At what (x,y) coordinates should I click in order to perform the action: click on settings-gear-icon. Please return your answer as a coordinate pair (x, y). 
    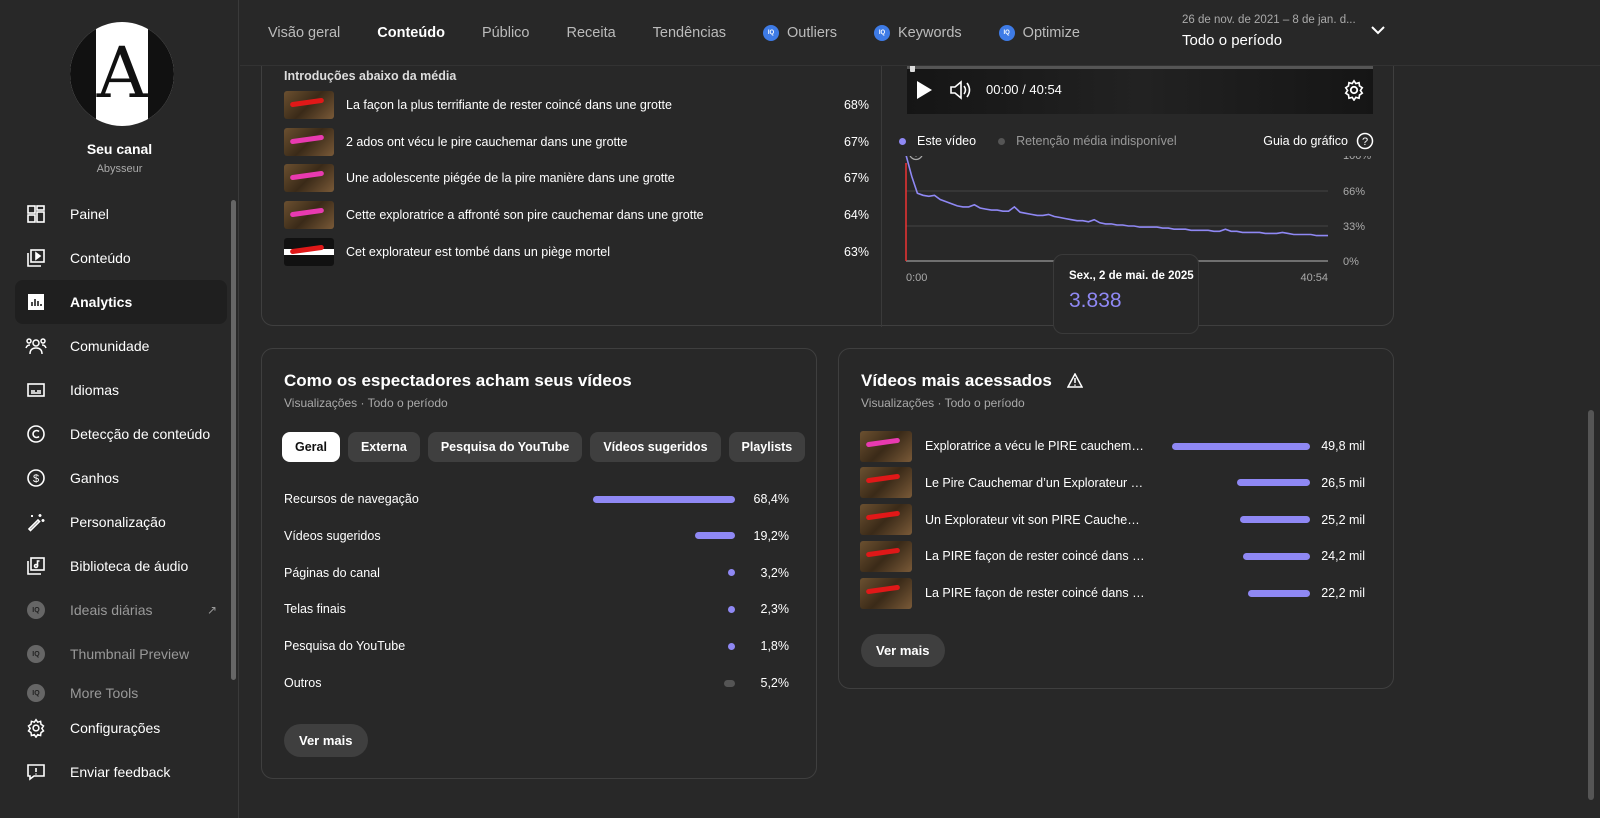
    Looking at the image, I should click on (1354, 90).